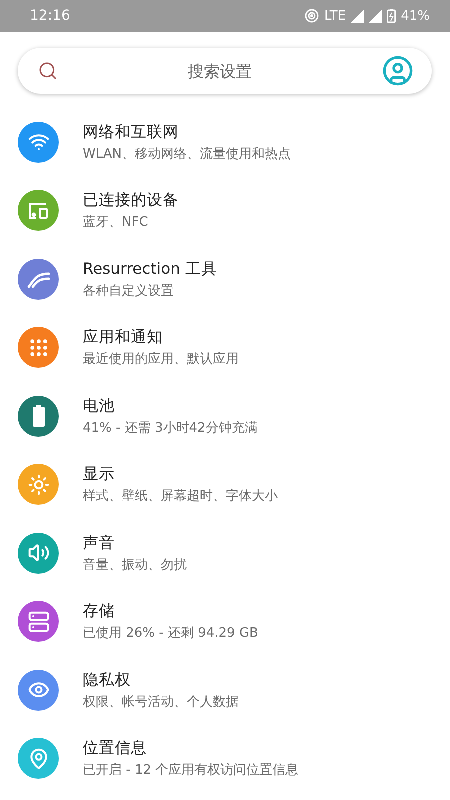 Image resolution: width=450 pixels, height=800 pixels. I want to click on setting-subtitle: 音量、振动、勿扰, so click(135, 565).